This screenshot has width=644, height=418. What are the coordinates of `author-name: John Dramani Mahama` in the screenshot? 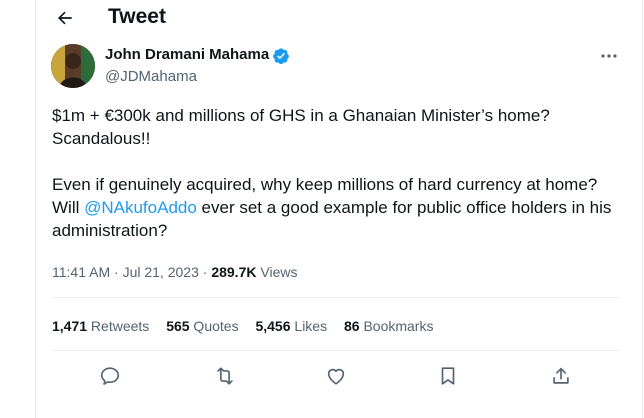 It's located at (187, 54).